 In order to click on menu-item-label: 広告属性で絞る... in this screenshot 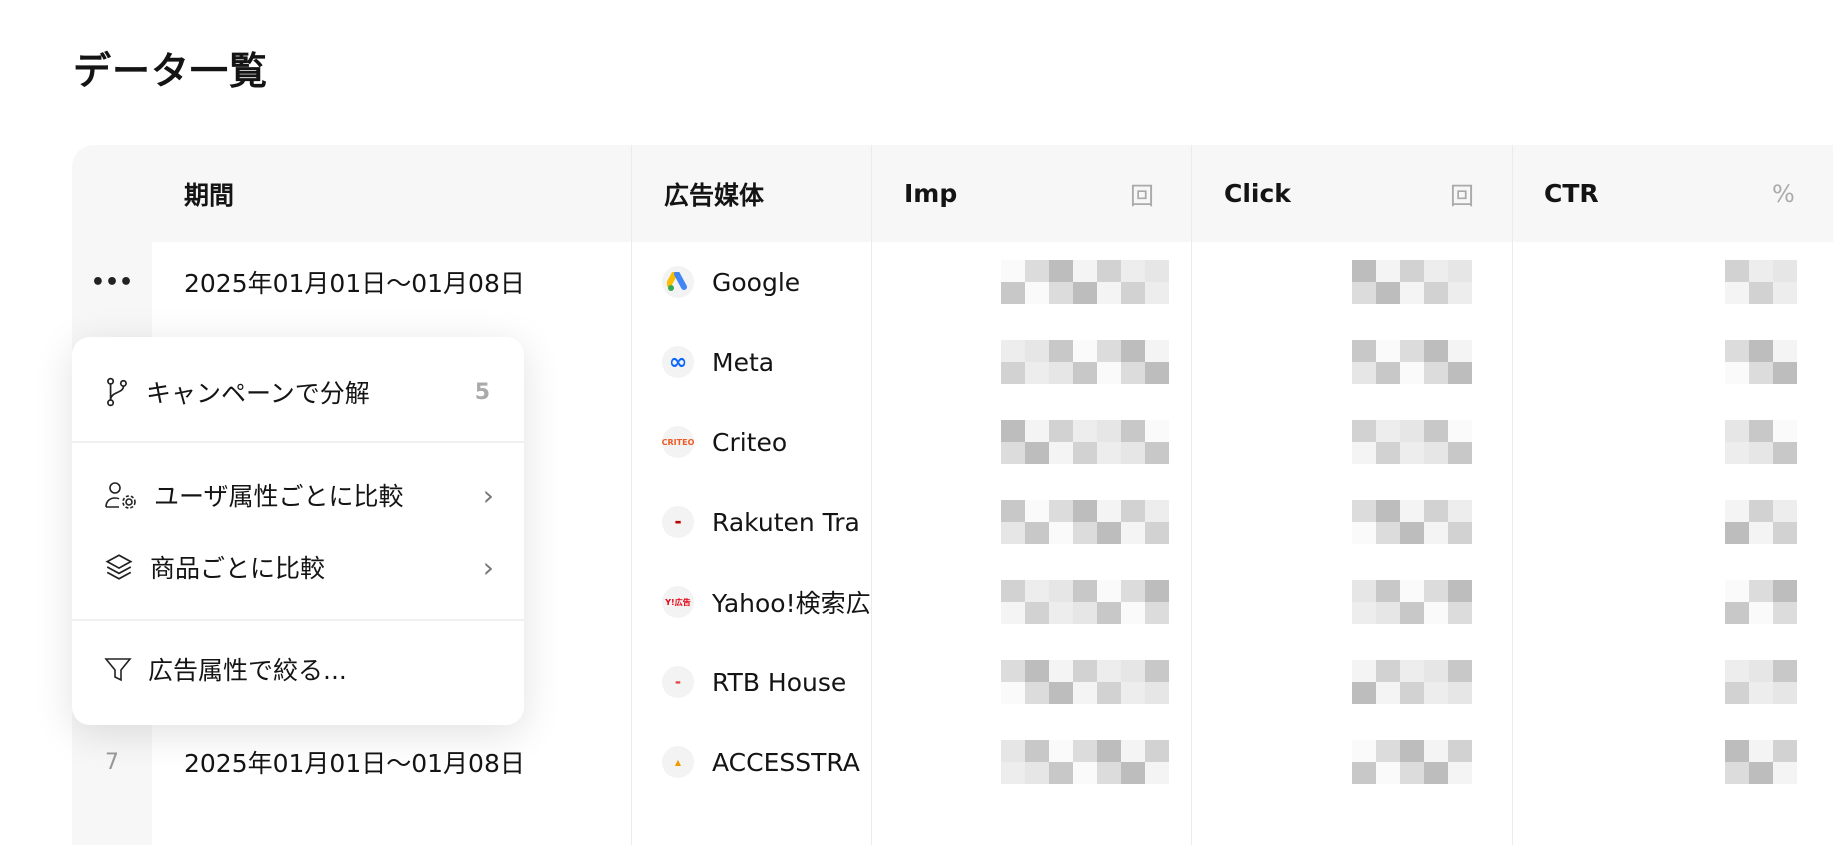, I will do `click(247, 670)`.